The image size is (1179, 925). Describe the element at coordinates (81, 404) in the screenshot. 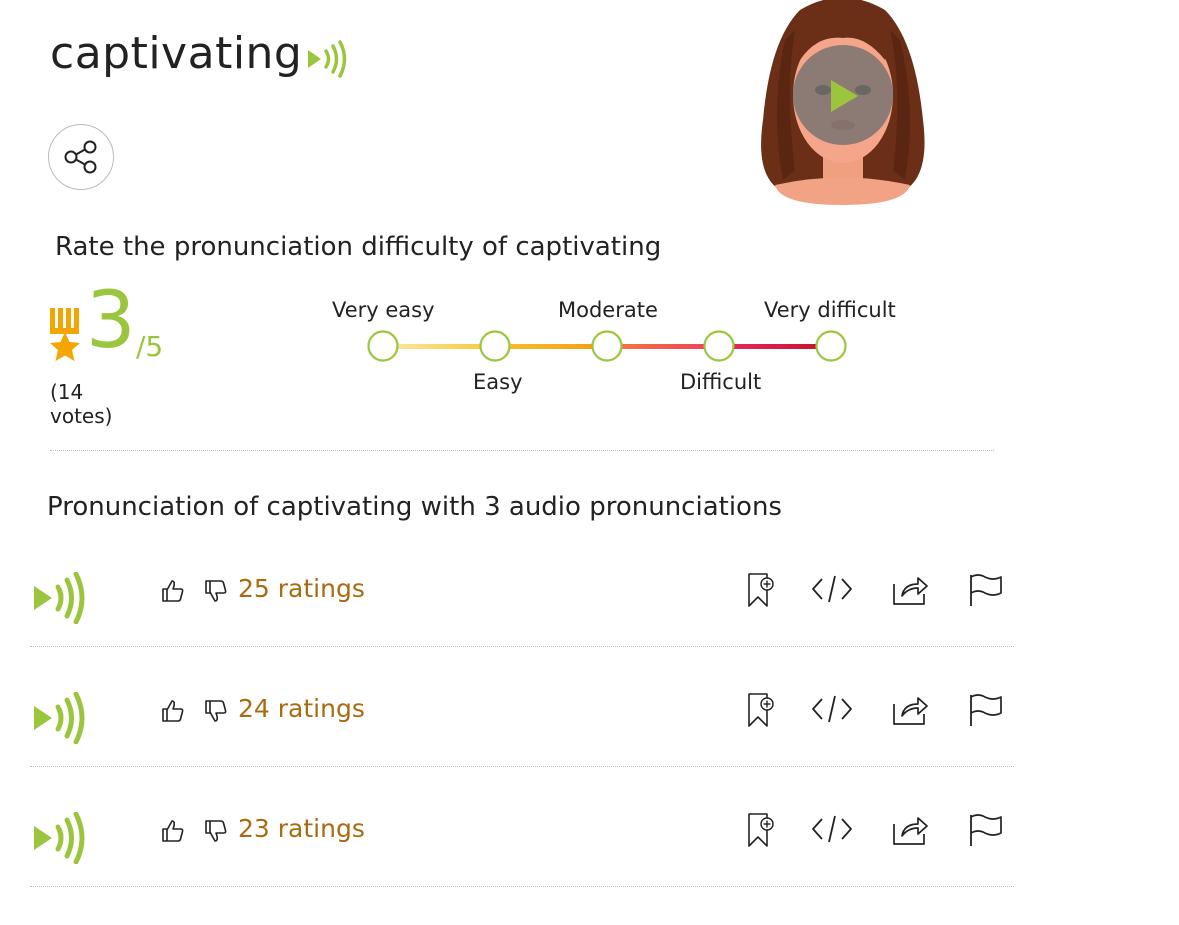

I see `votes-count: (14 votes)` at that location.